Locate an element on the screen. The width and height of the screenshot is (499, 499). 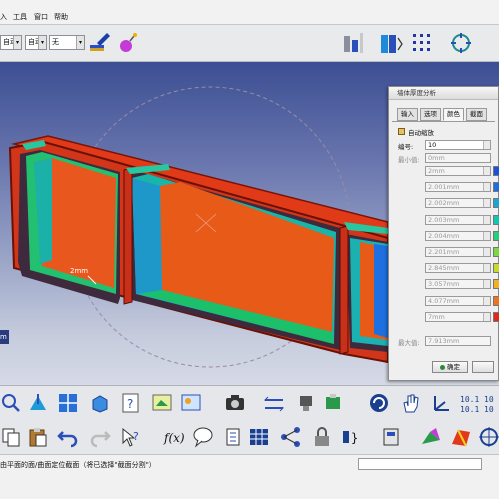
level-field: 4.077mm is located at coordinates (458, 300).